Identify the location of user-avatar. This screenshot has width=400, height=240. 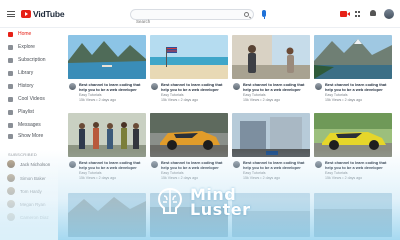
(389, 14).